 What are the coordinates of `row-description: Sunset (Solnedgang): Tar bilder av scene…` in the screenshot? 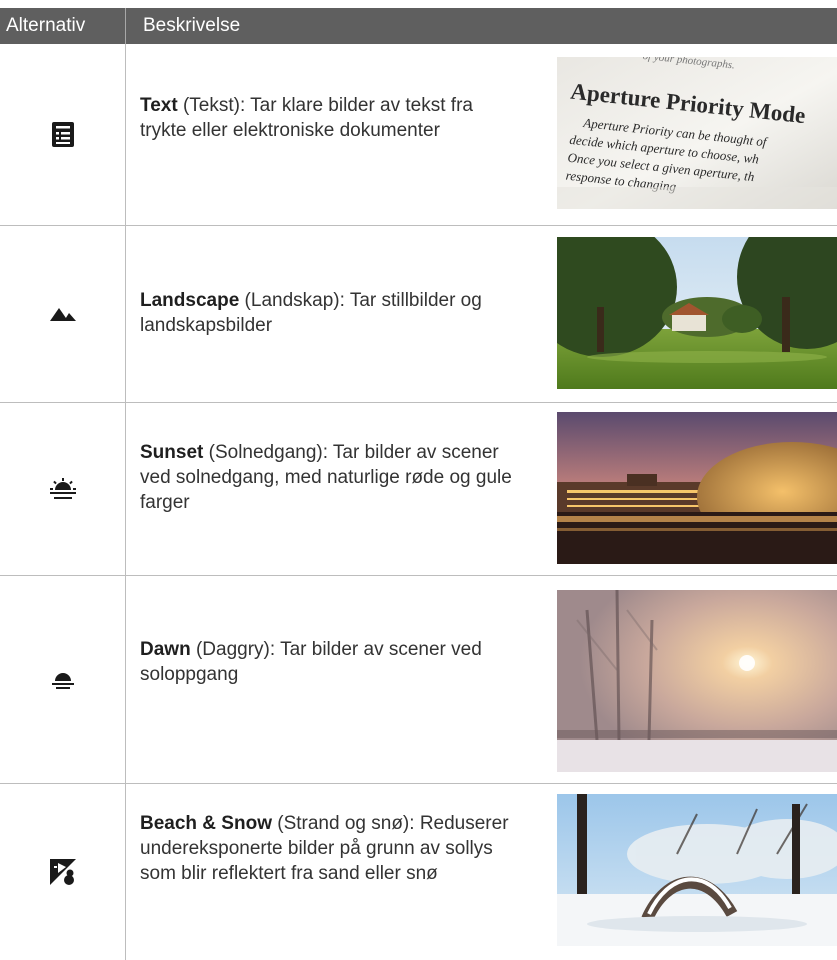 It's located at (330, 477).